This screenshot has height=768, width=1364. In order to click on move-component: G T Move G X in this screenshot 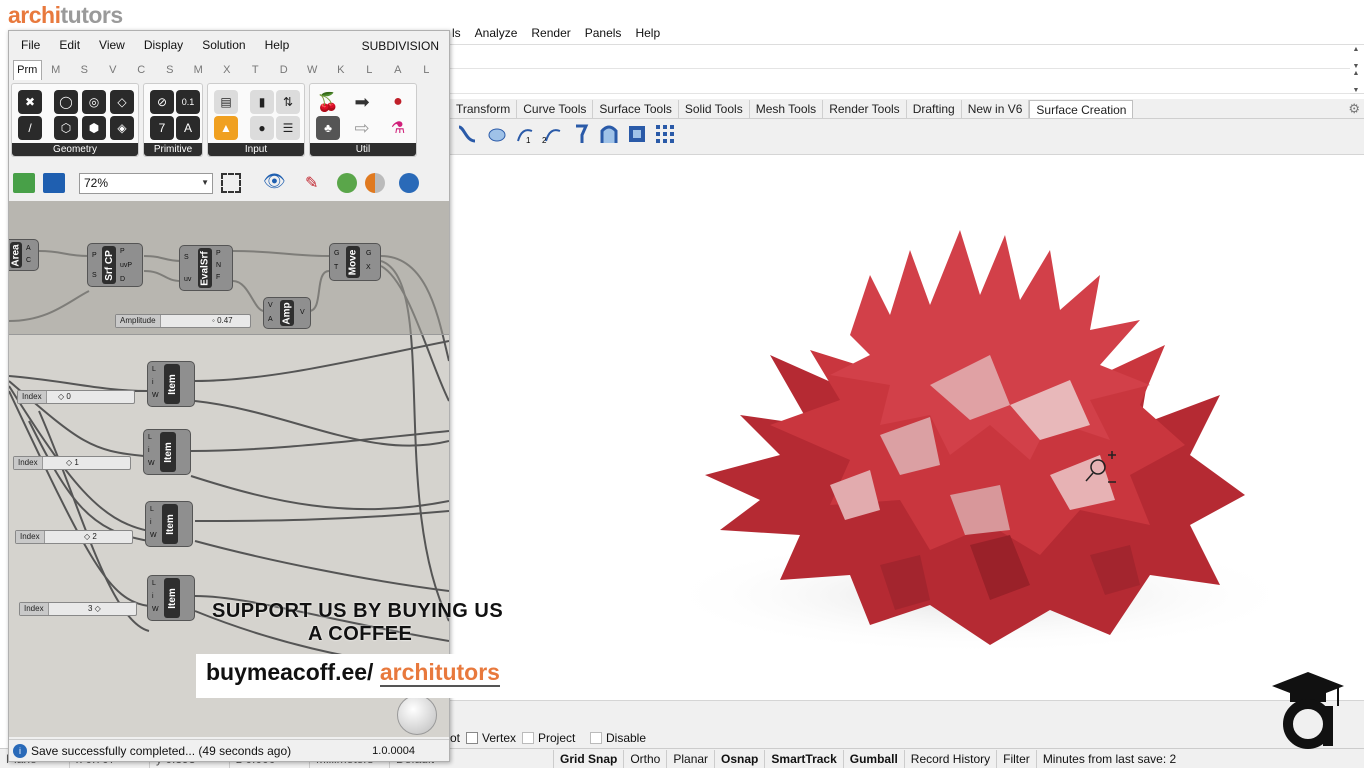, I will do `click(355, 262)`.